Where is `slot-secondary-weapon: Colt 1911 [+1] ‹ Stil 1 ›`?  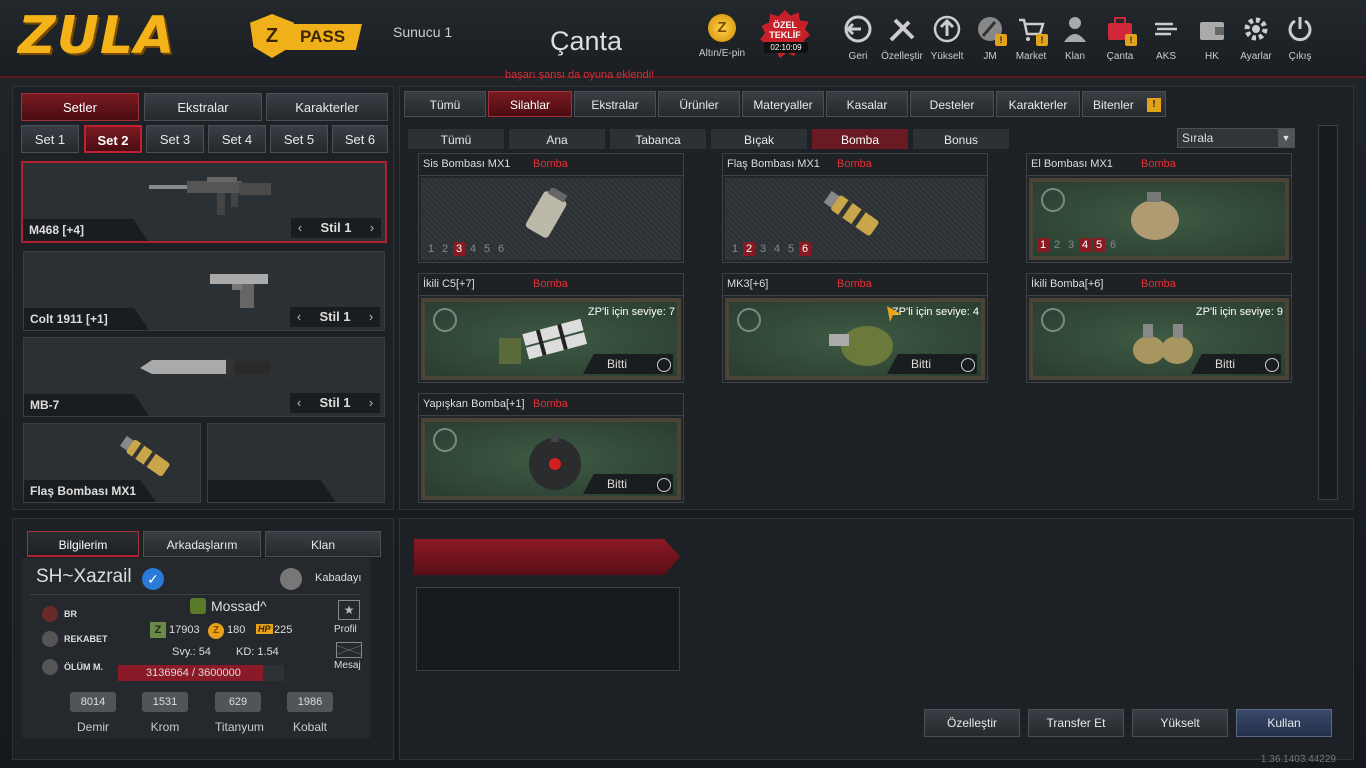
slot-secondary-weapon: Colt 1911 [+1] ‹ Stil 1 › is located at coordinates (204, 291).